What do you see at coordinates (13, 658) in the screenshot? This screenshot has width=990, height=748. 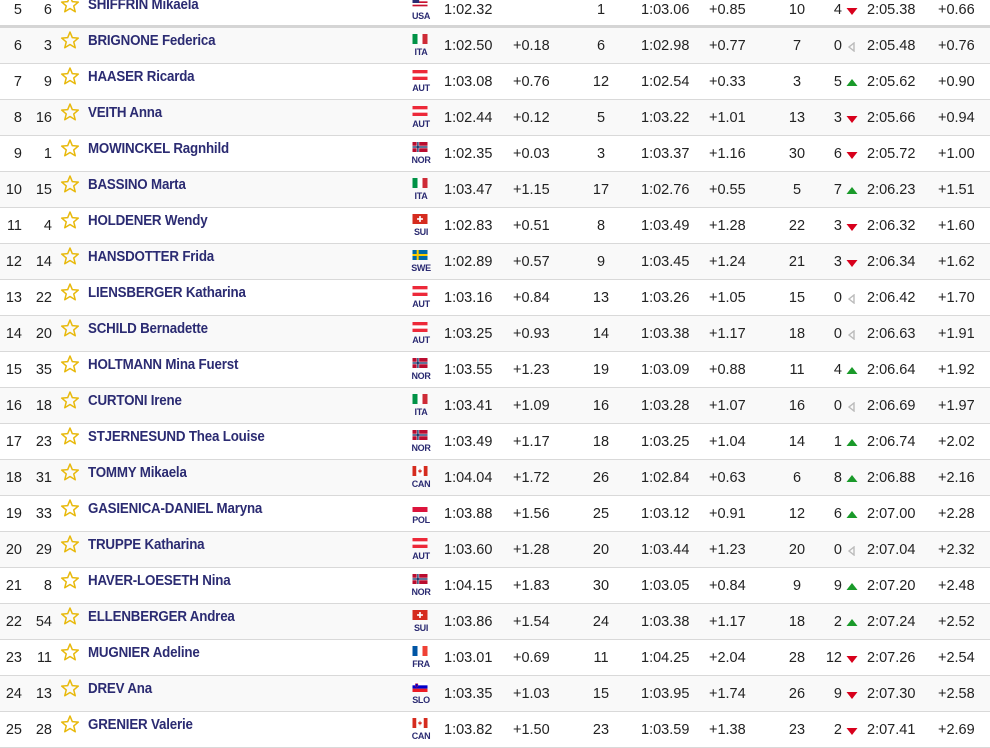 I see `rank-cell: 23` at bounding box center [13, 658].